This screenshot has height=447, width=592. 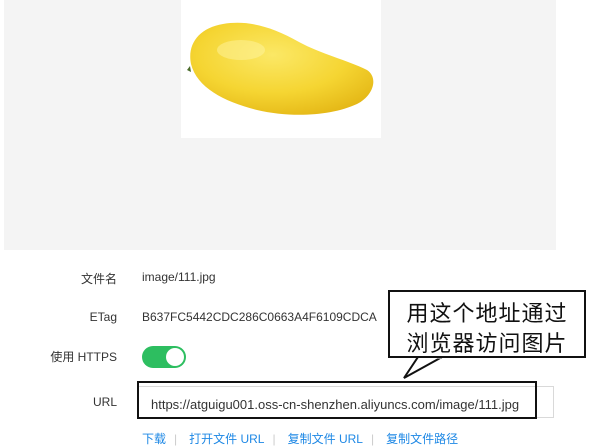 What do you see at coordinates (175, 357) in the screenshot?
I see `toggle-knob` at bounding box center [175, 357].